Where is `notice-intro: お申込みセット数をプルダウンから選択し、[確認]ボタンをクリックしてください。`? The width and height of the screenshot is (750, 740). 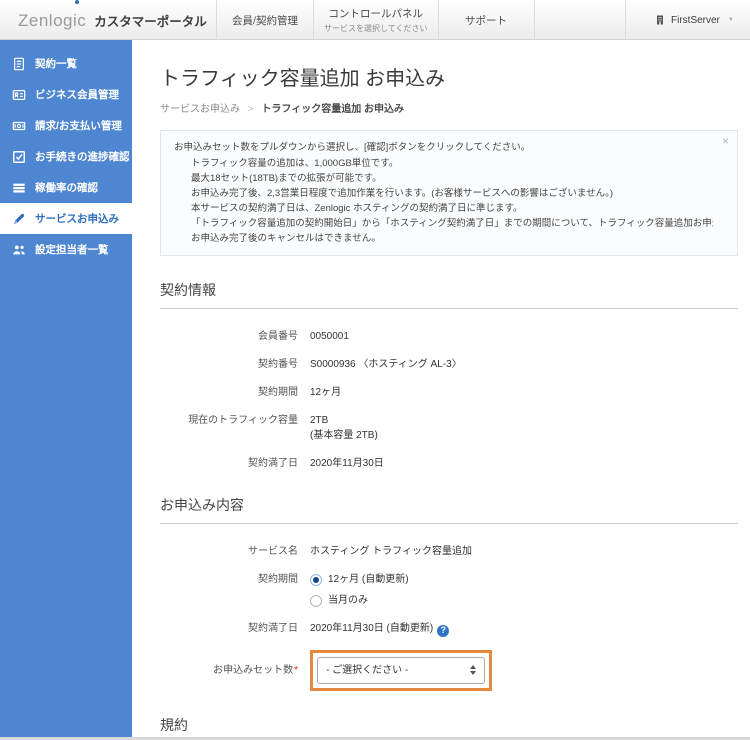 notice-intro: お申込みセット数をプルダウンから選択し、[確認]ボタンをクリックしてください。 is located at coordinates (352, 147).